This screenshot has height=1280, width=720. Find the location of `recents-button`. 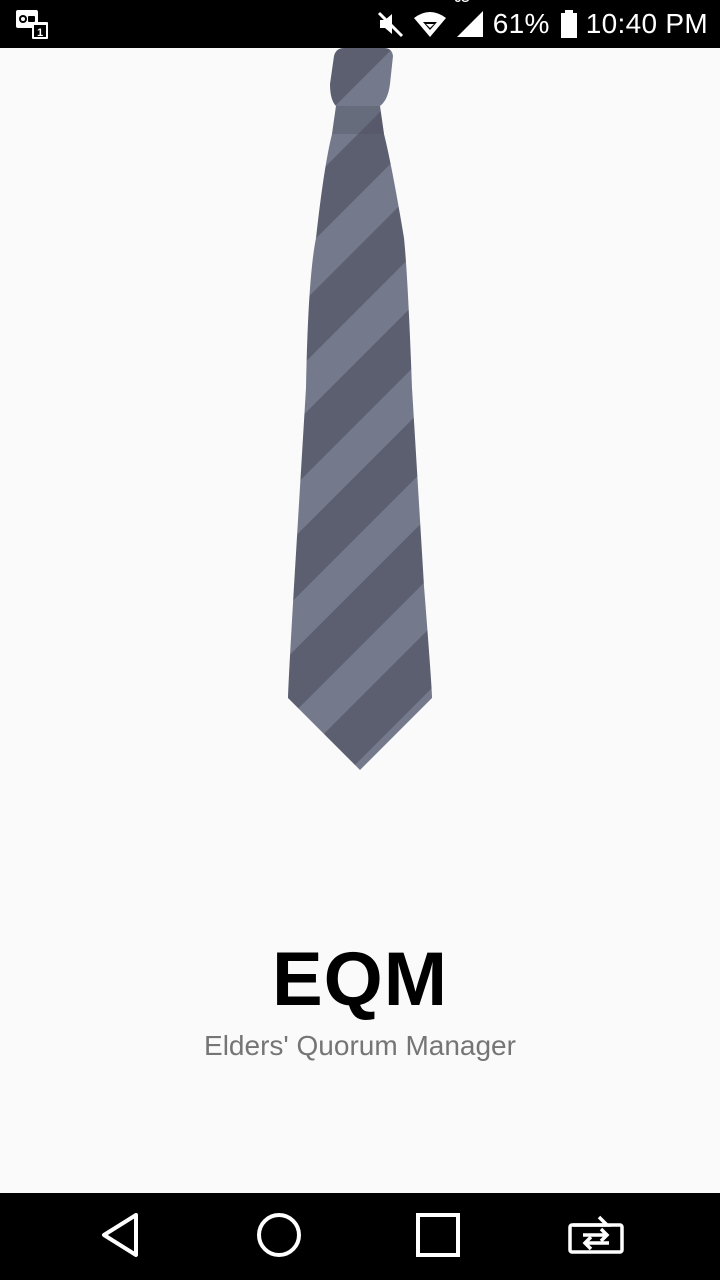

recents-button is located at coordinates (438, 1237).